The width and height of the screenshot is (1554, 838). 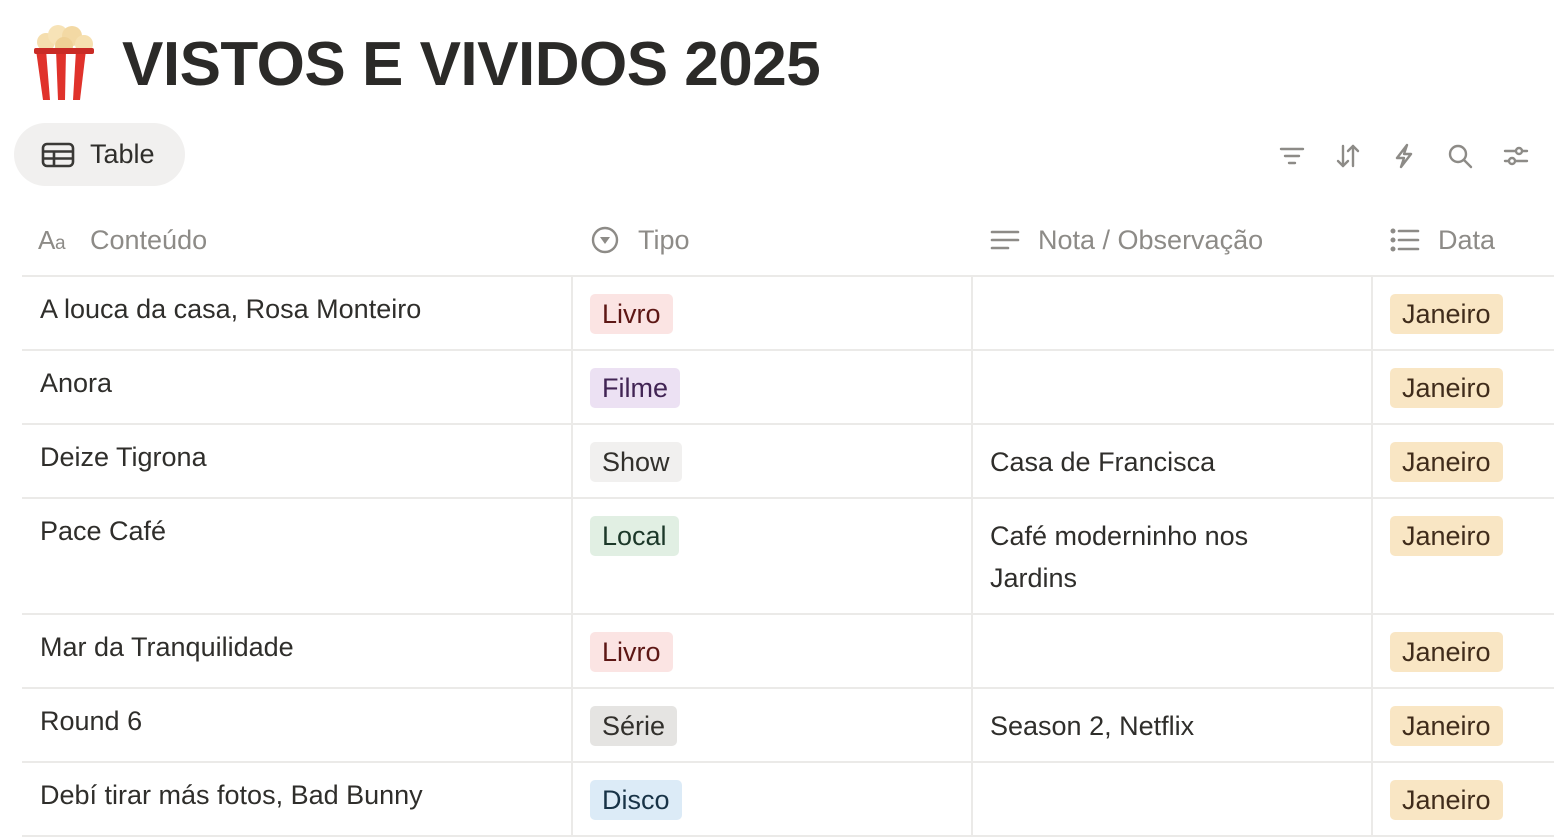 I want to click on column-label: Data, so click(x=1467, y=239).